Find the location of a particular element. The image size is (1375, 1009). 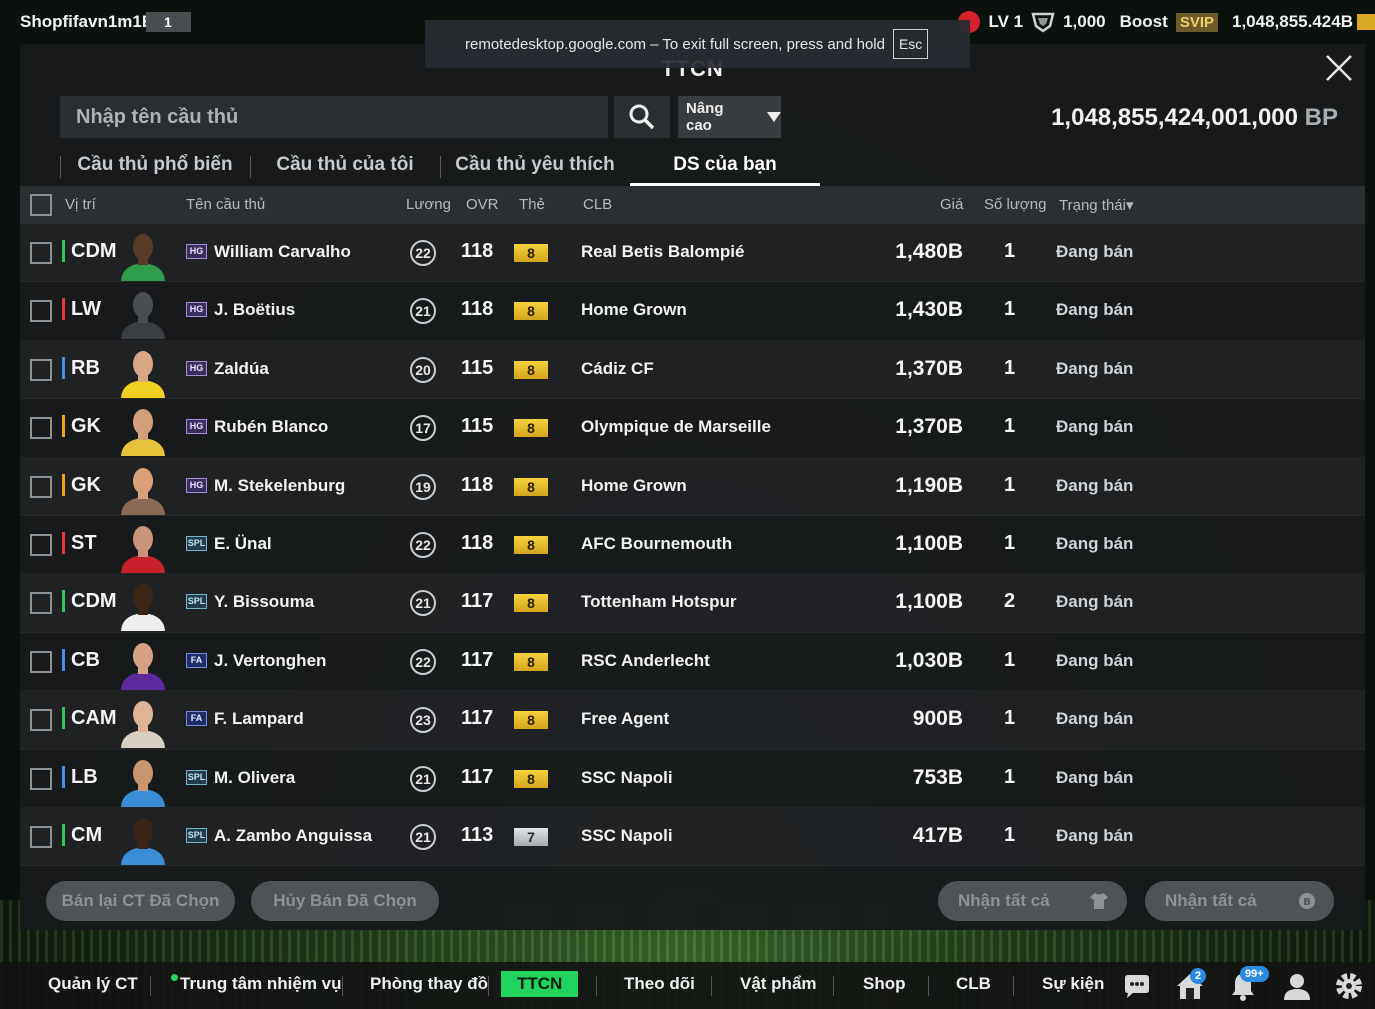

mailbox-button: 2 is located at coordinates (1190, 985).